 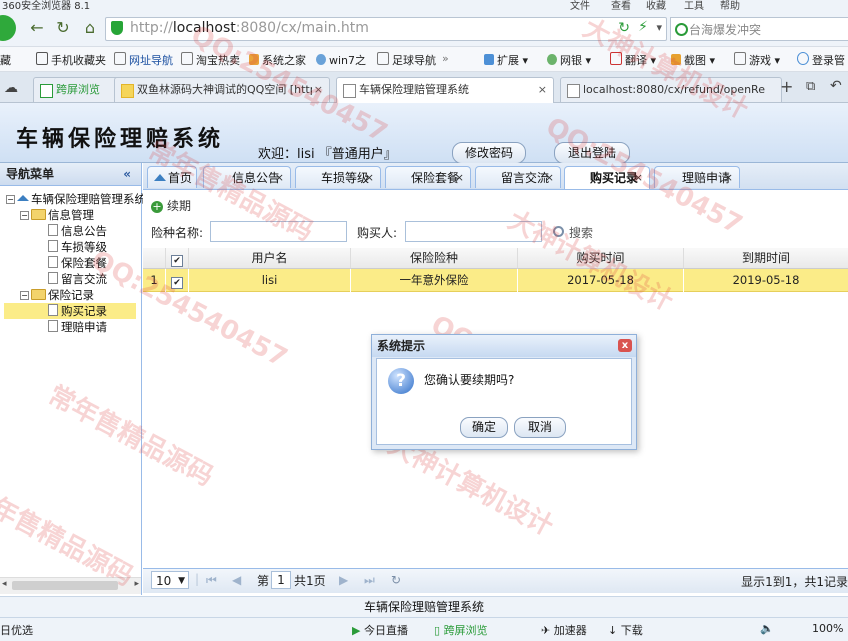 What do you see at coordinates (57, 295) in the screenshot?
I see `tree-group-records: − 保险记录` at bounding box center [57, 295].